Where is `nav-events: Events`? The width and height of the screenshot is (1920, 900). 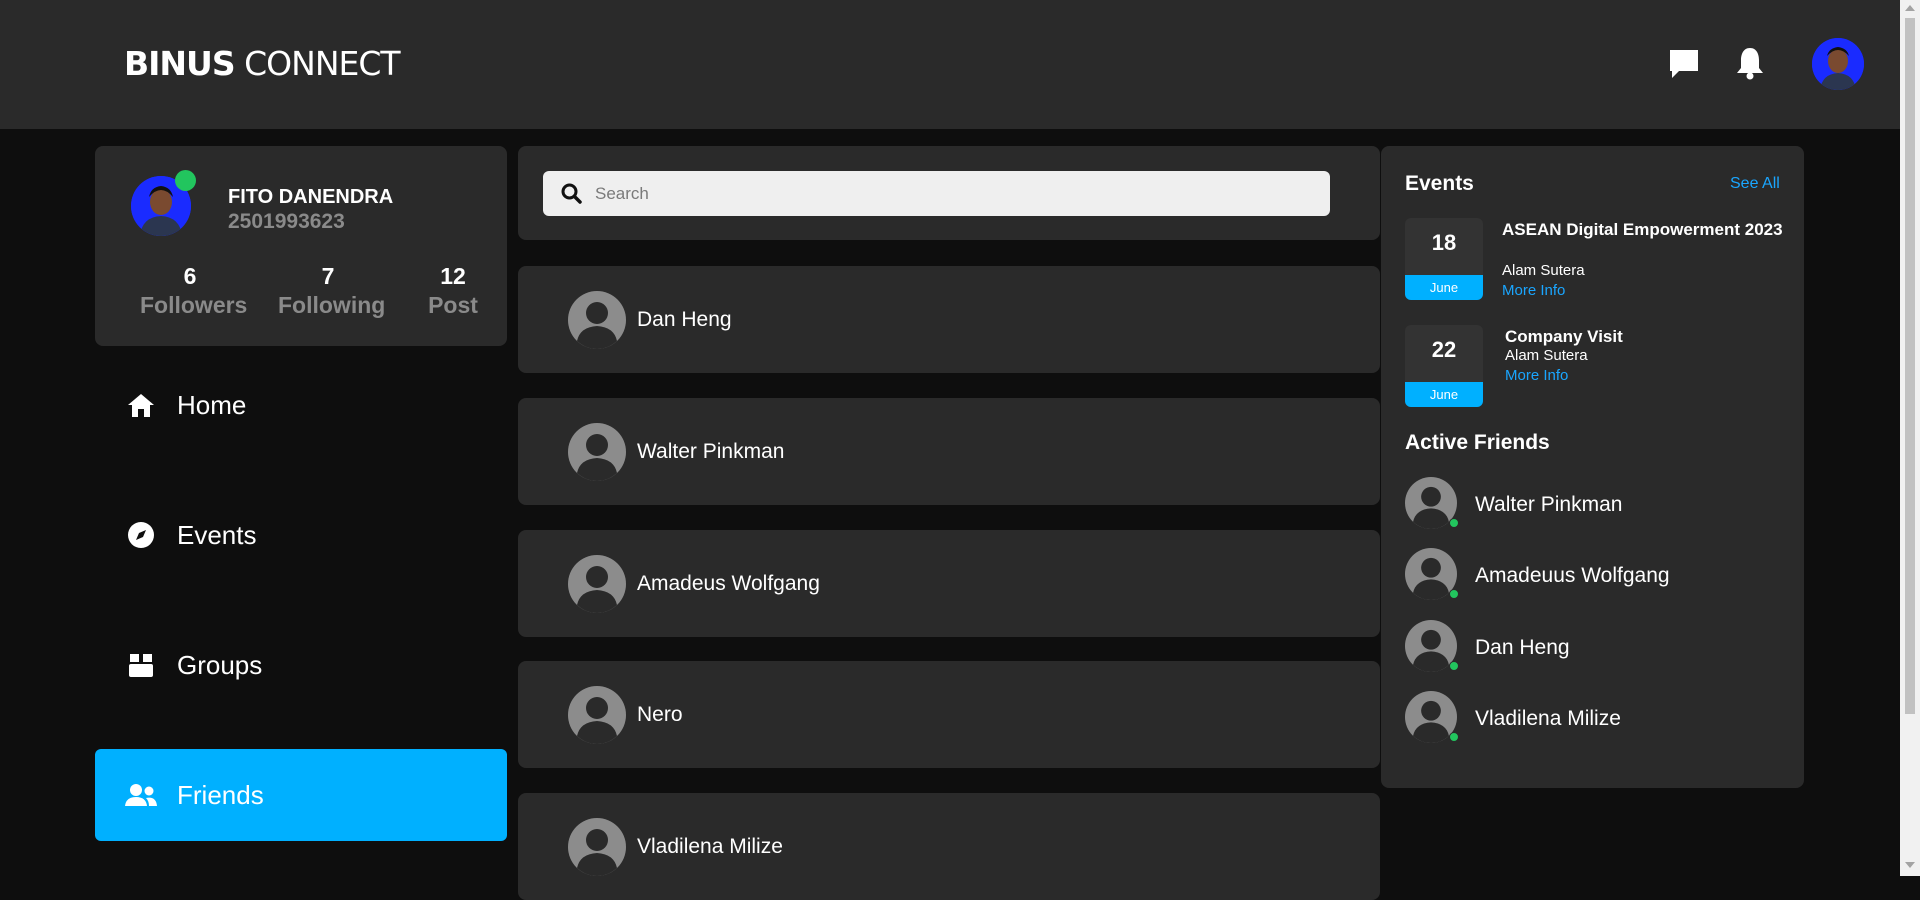
nav-events: Events is located at coordinates (301, 535).